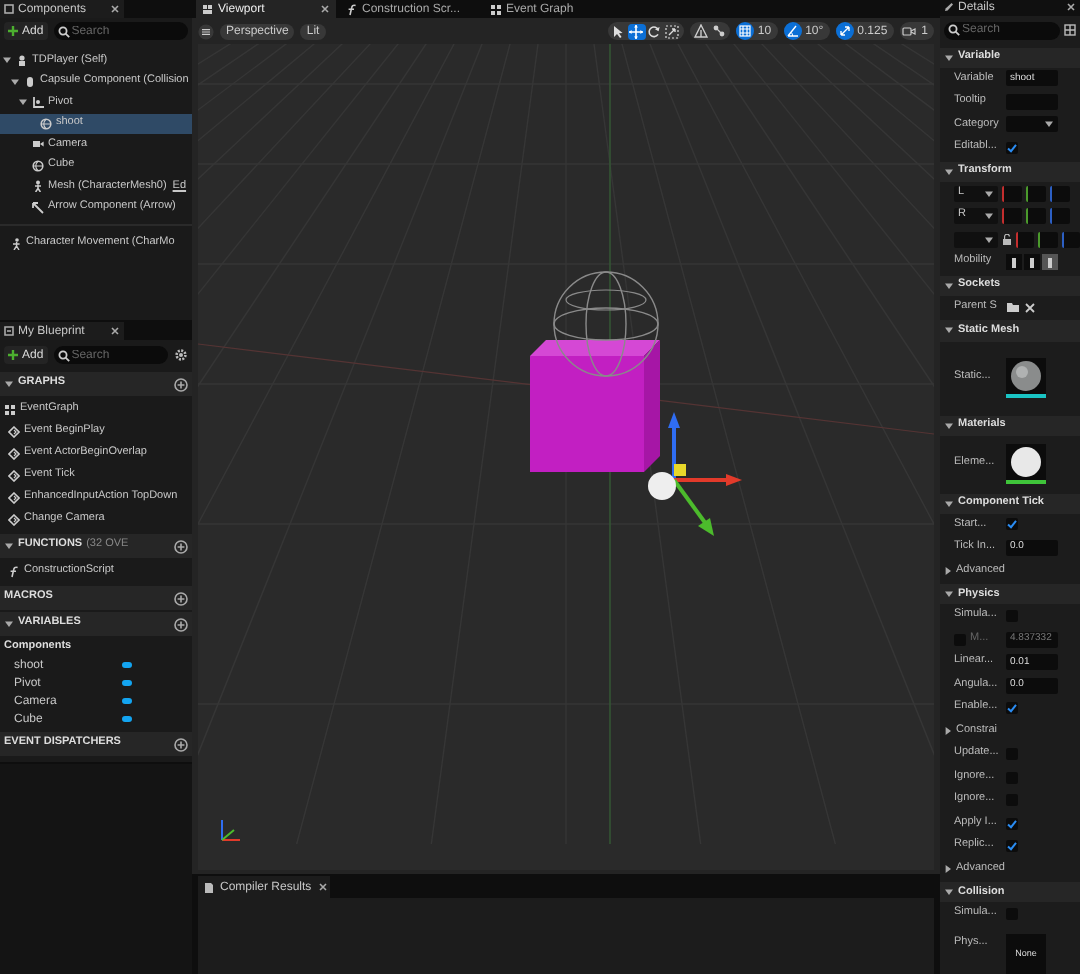 This screenshot has width=1080, height=974. What do you see at coordinates (949, 7) in the screenshot?
I see `pencil-icon` at bounding box center [949, 7].